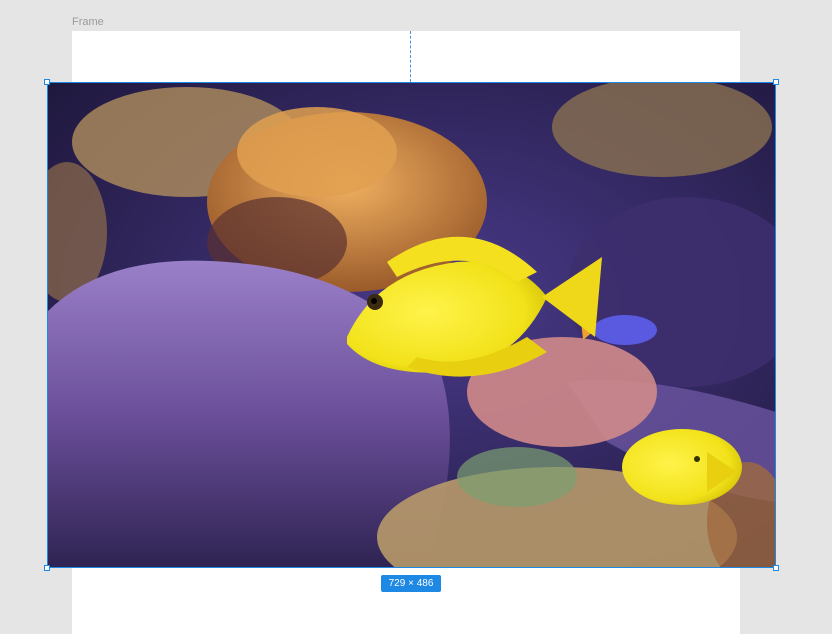 The image size is (832, 634). What do you see at coordinates (47, 82) in the screenshot?
I see `resize-handle-top-left` at bounding box center [47, 82].